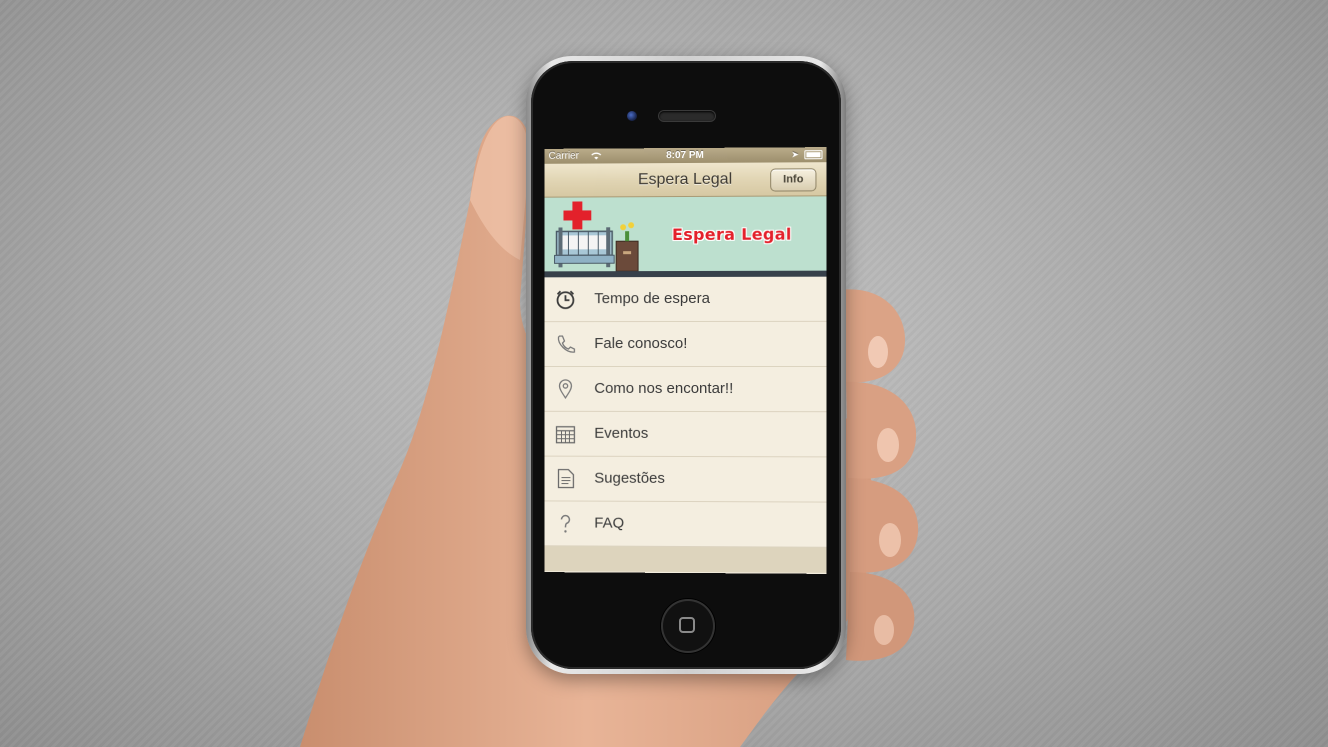  Describe the element at coordinates (566, 434) in the screenshot. I see `calendar-icon` at that location.